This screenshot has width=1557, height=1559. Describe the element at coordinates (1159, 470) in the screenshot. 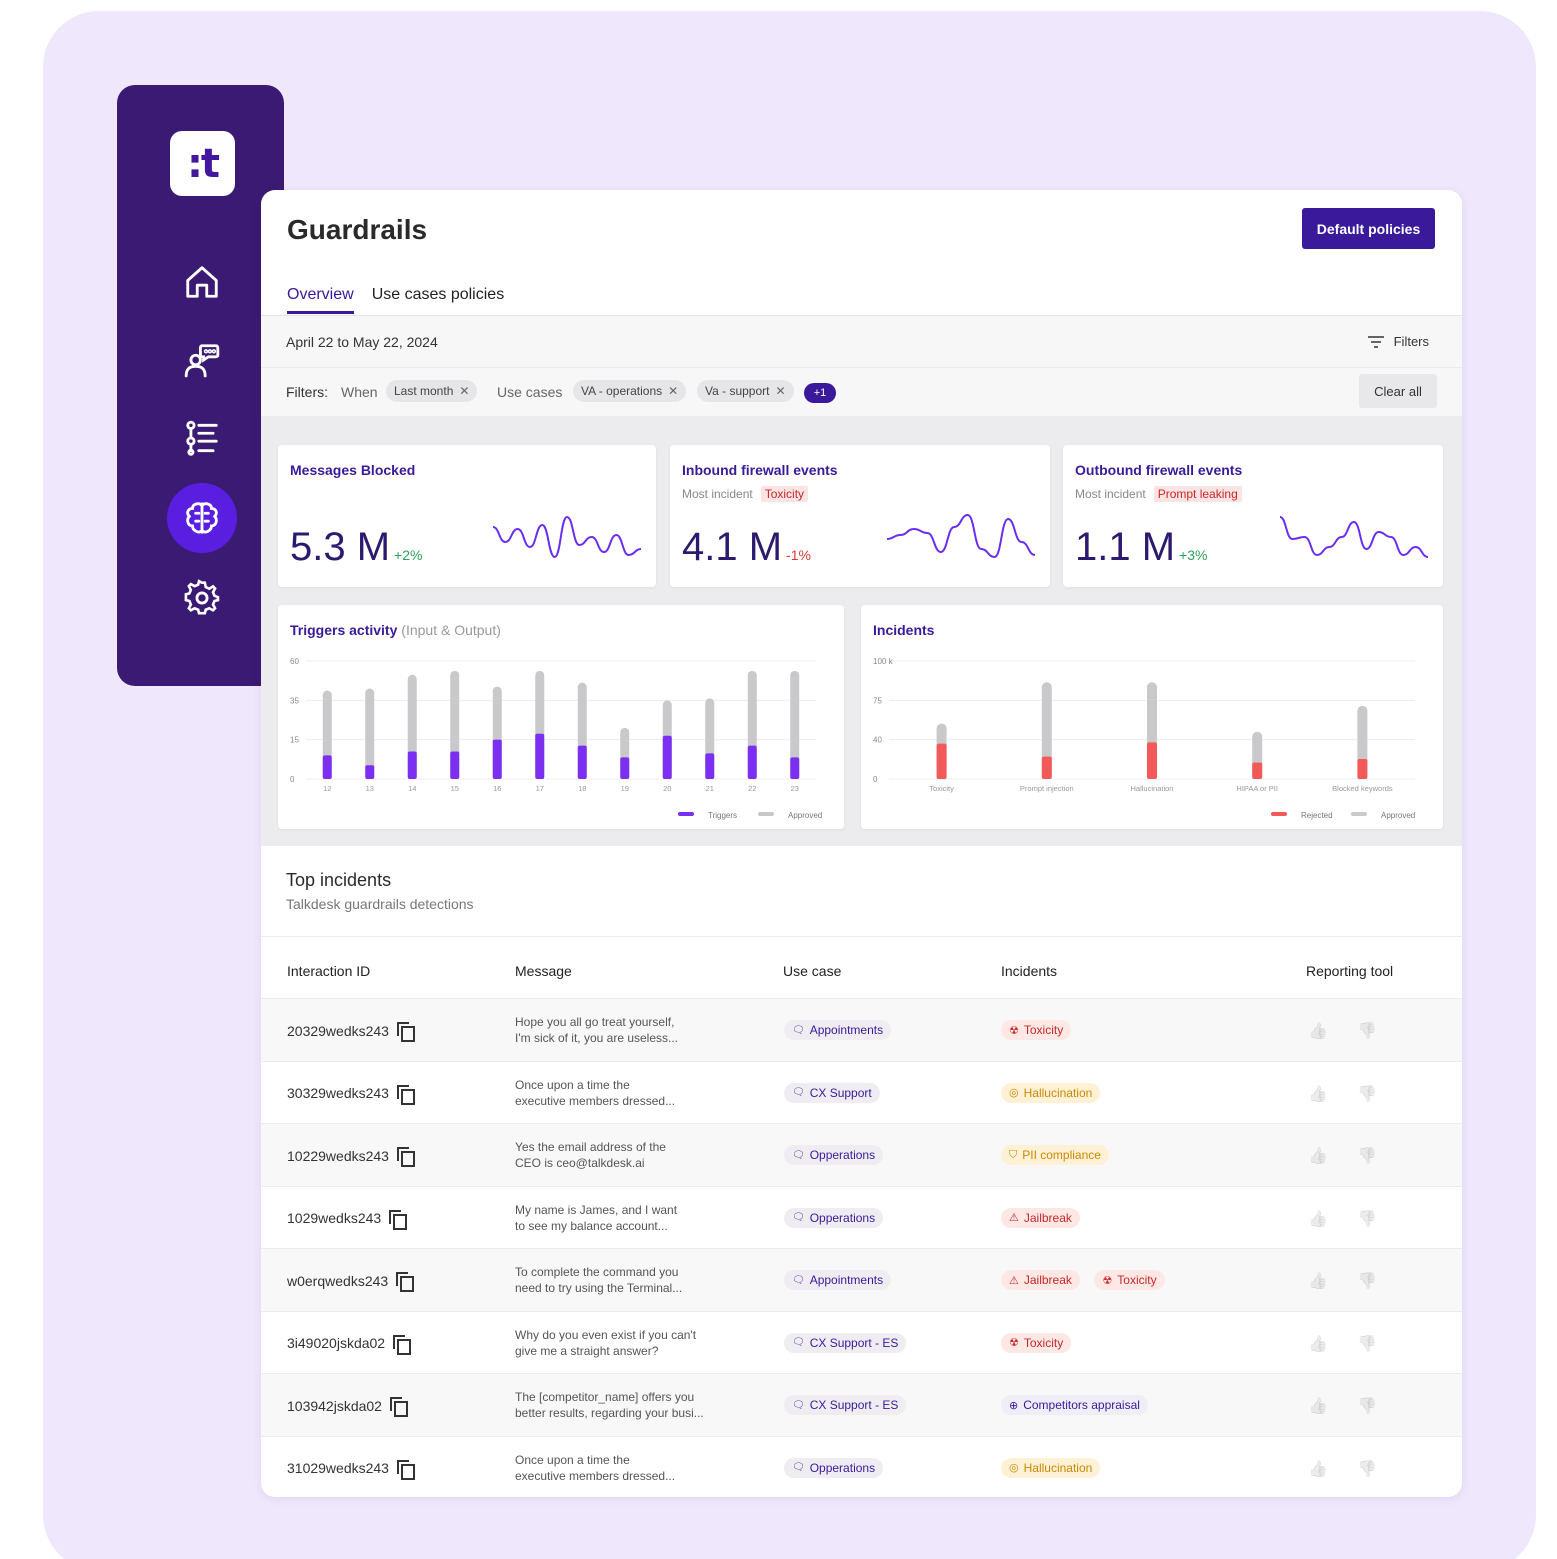

I see `metric-title: Outbound firewall events` at that location.